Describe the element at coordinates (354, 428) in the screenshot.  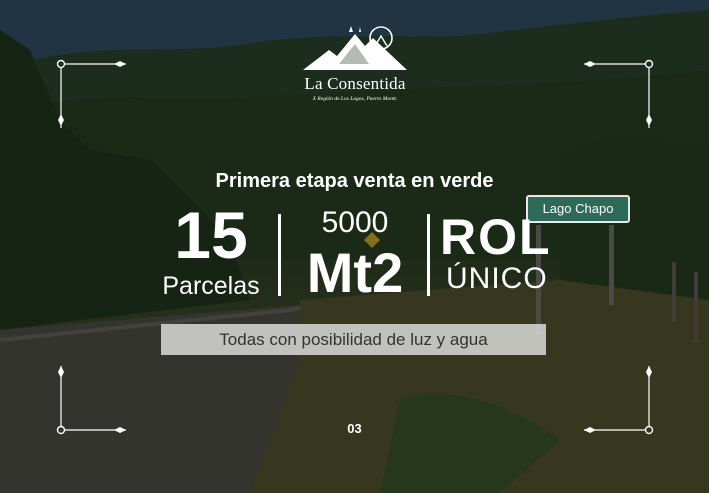
I see `page-number: 03` at that location.